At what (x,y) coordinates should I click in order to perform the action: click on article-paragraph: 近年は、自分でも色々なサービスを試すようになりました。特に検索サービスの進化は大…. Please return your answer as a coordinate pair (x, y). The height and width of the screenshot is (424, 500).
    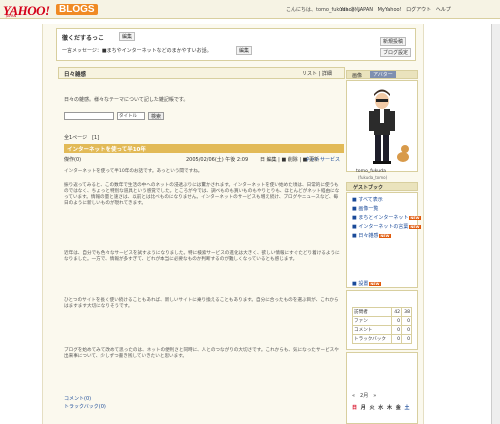
    Looking at the image, I should click on (202, 257).